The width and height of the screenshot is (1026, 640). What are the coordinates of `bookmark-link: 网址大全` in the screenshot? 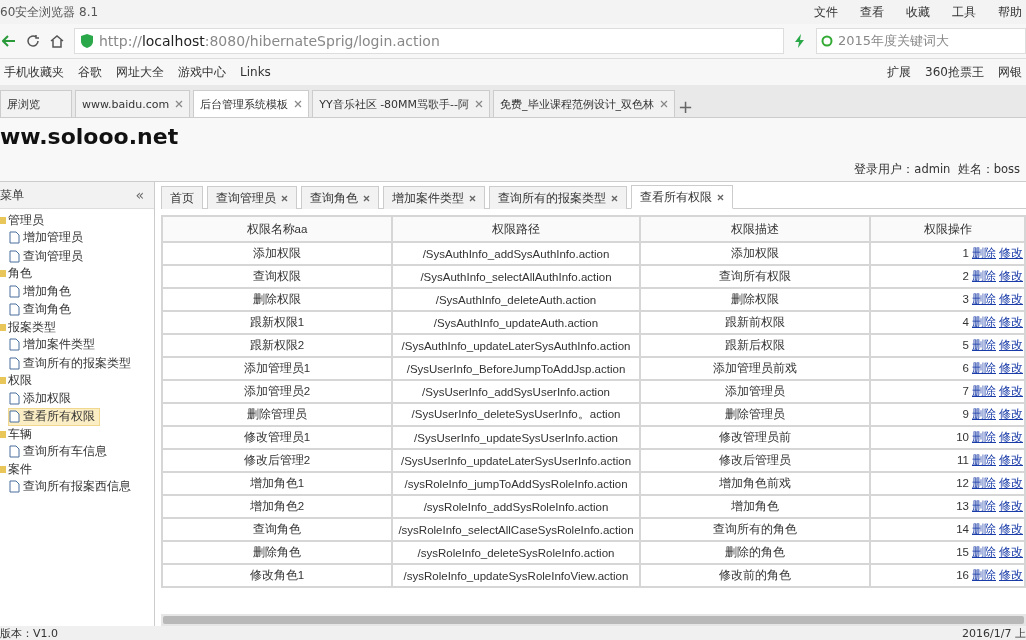 It's located at (140, 72).